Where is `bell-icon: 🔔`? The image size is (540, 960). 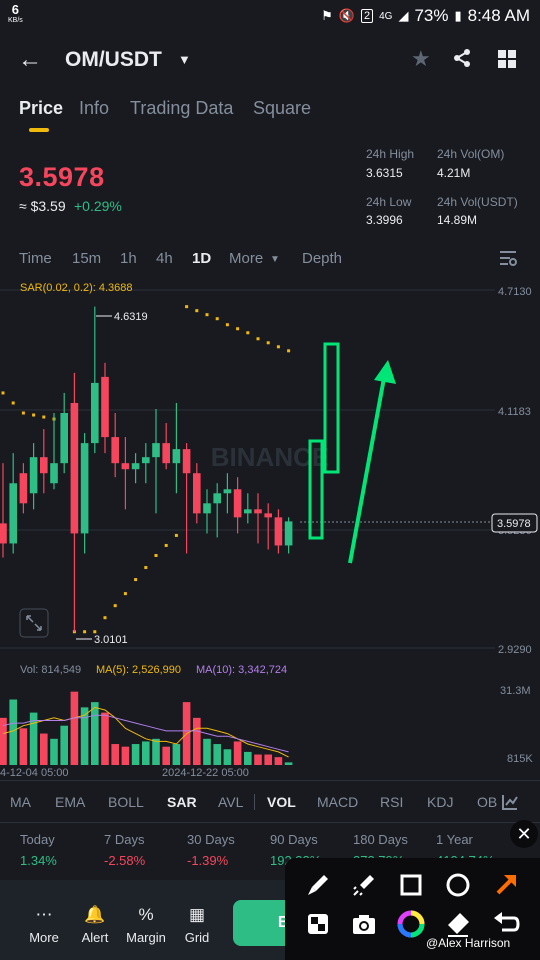
bell-icon: 🔔 is located at coordinates (95, 914).